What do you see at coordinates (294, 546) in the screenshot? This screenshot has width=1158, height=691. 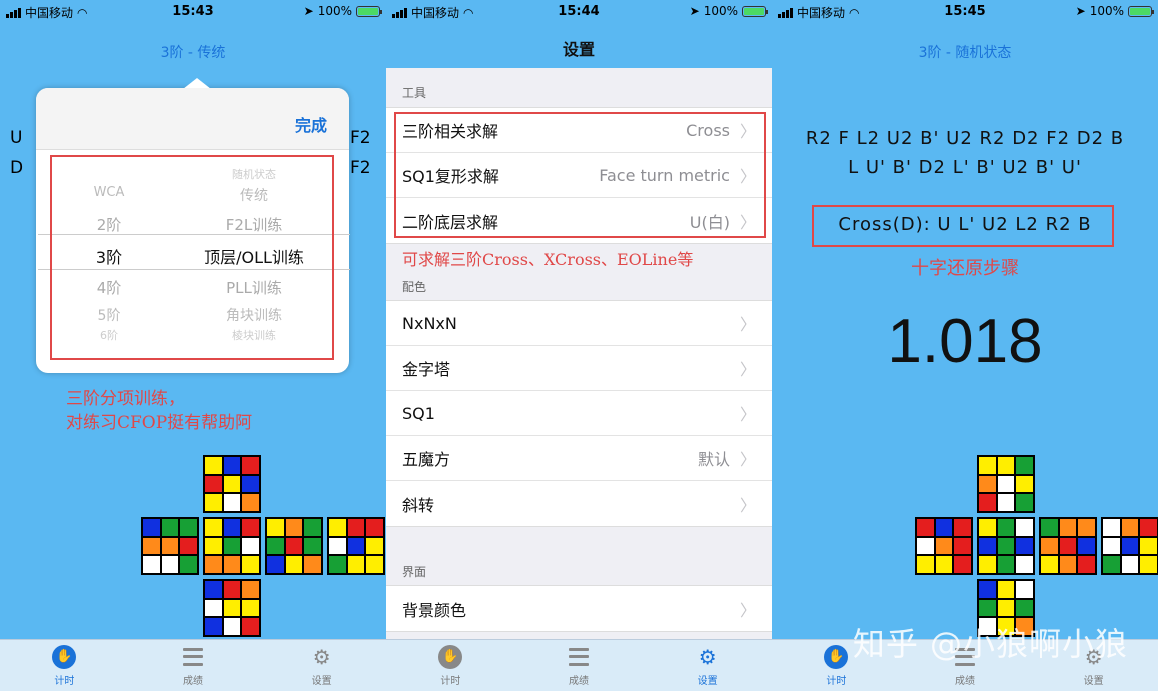 I see `cube-face-R` at bounding box center [294, 546].